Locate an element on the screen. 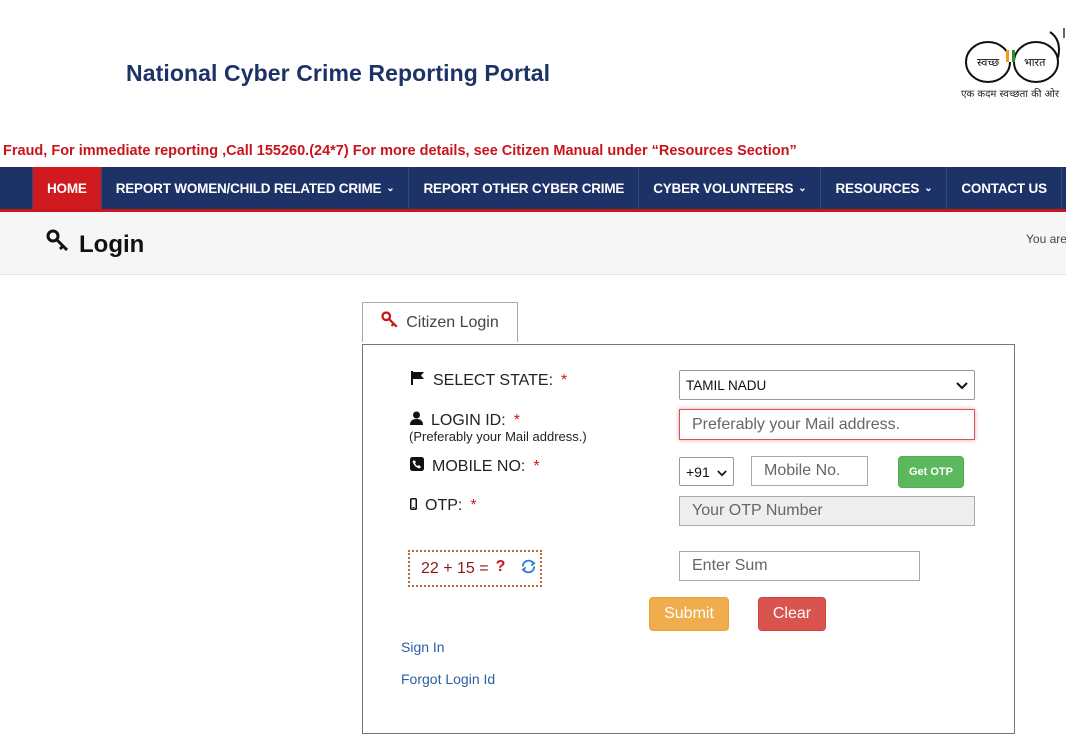 The width and height of the screenshot is (1066, 734). login-id-label: LOGIN ID: * is located at coordinates (465, 420).